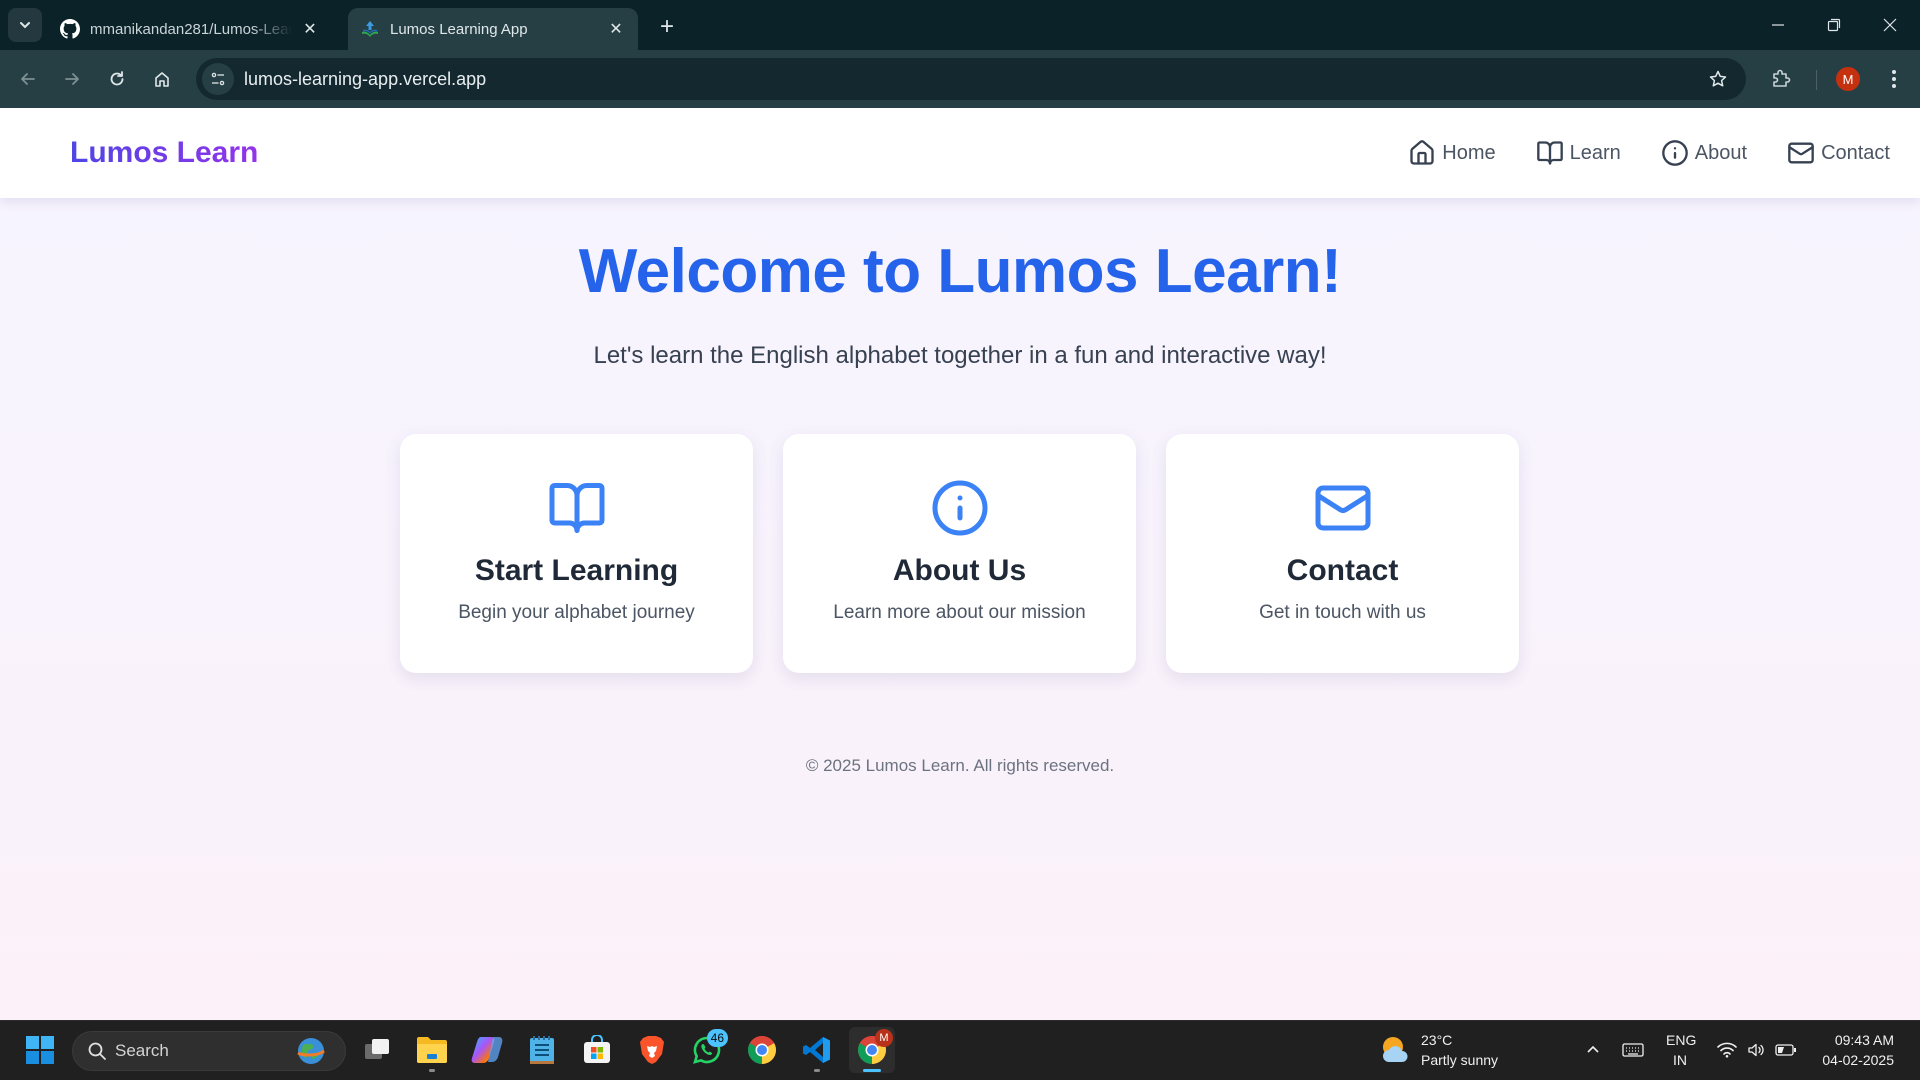 The height and width of the screenshot is (1080, 1920). What do you see at coordinates (25, 25) in the screenshot?
I see `tab-search-button` at bounding box center [25, 25].